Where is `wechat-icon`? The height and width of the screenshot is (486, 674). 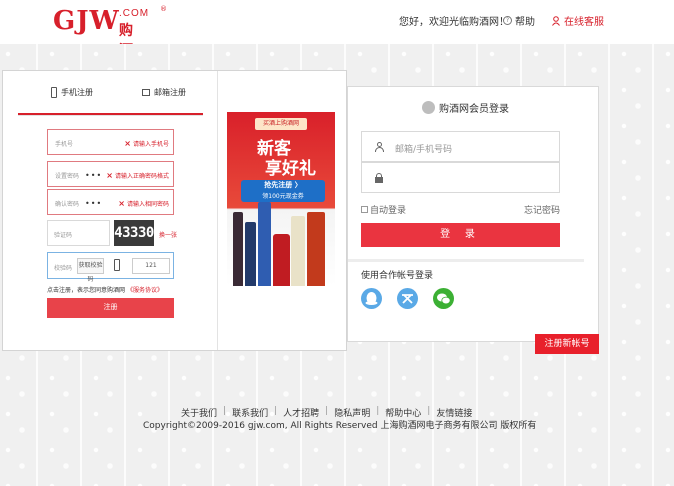
wechat-icon is located at coordinates (443, 298).